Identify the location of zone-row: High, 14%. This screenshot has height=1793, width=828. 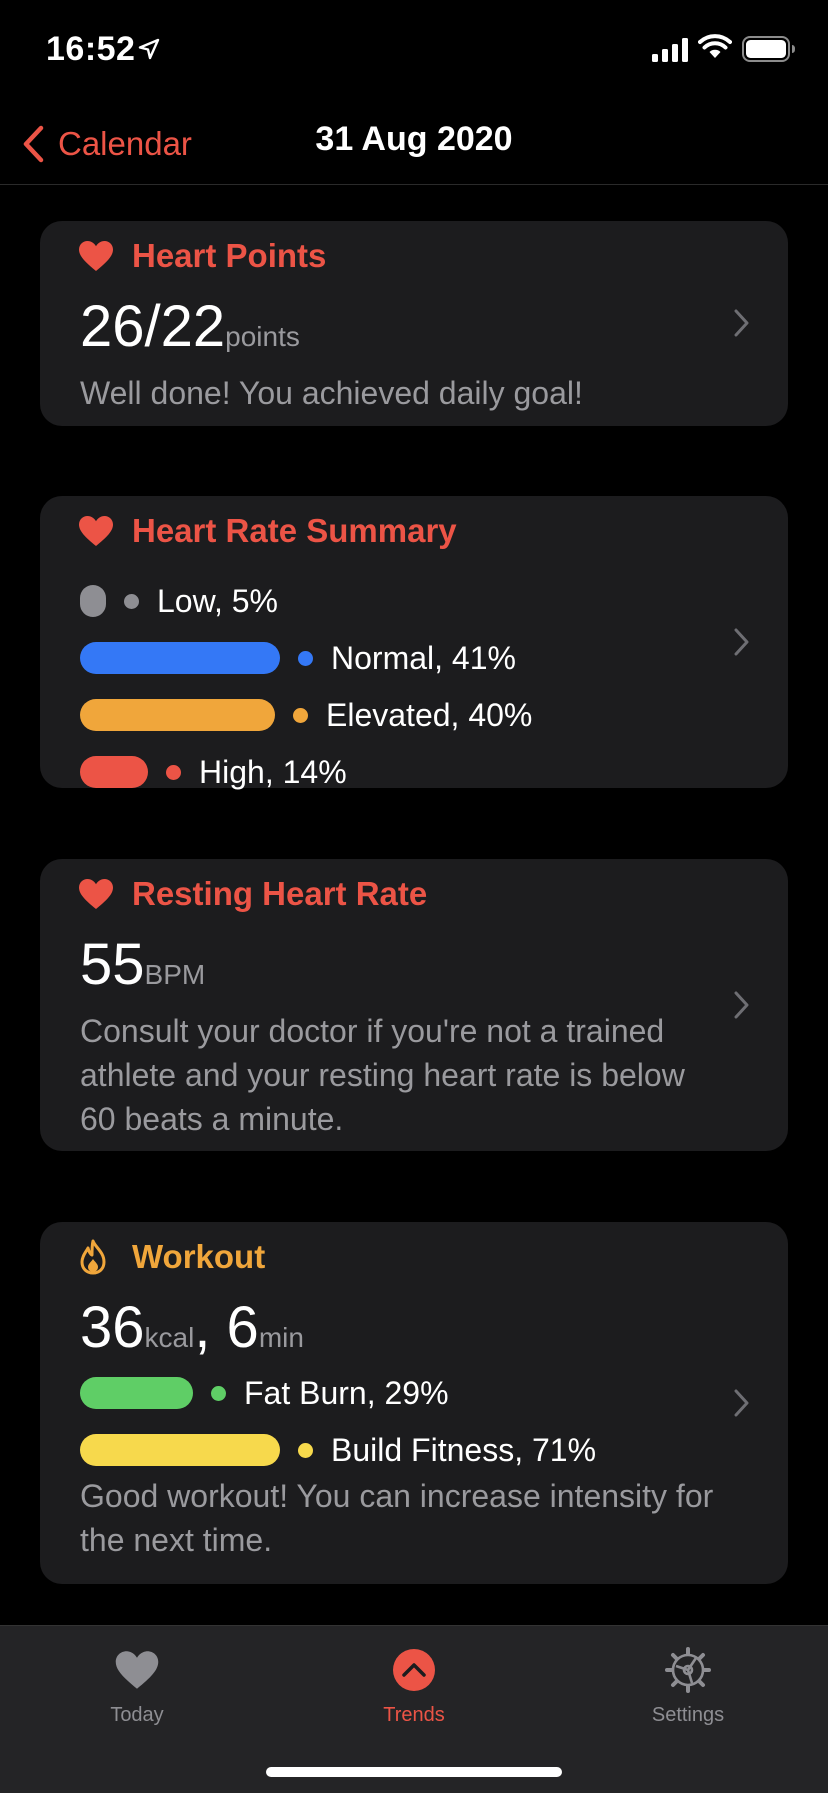
(213, 771).